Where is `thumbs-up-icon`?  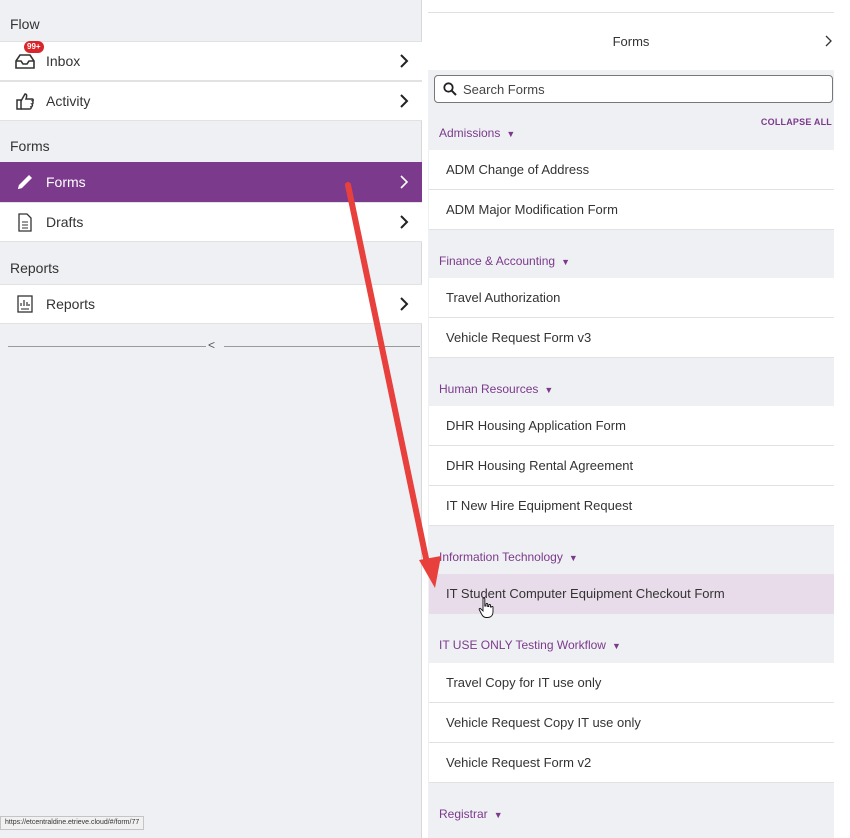
thumbs-up-icon is located at coordinates (25, 101).